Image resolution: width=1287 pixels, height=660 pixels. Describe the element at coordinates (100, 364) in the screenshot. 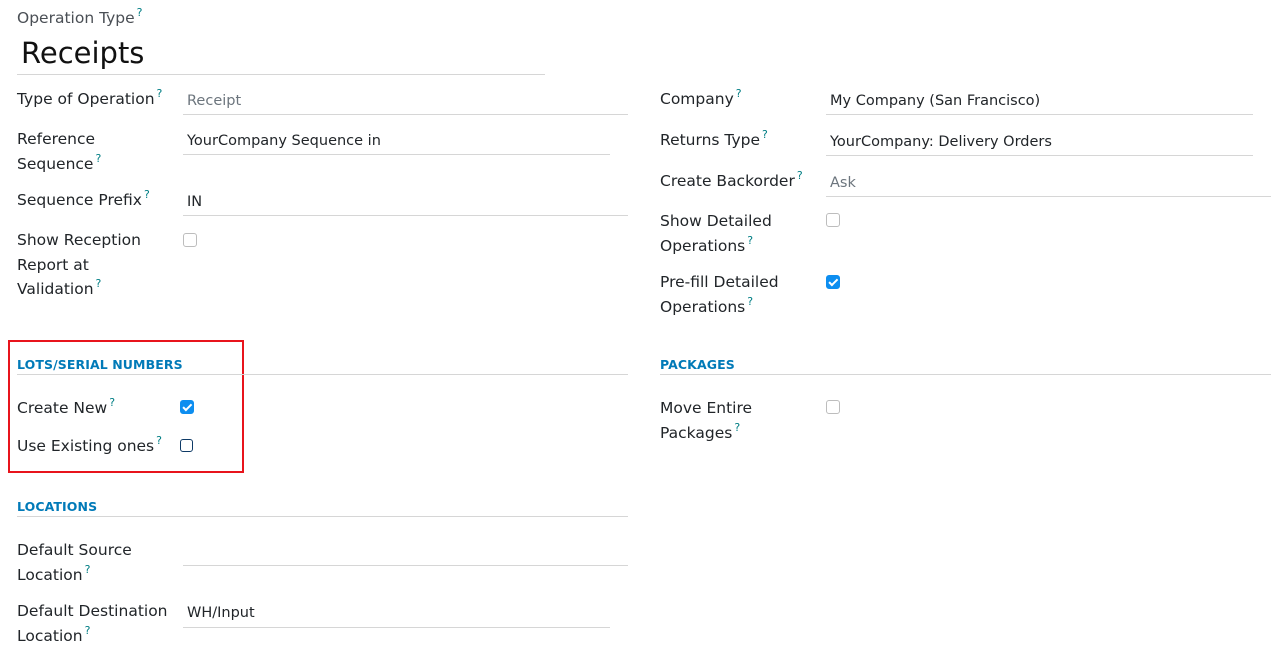

I see `lots-section-title: LOTS/SERIAL NUMBERS` at that location.